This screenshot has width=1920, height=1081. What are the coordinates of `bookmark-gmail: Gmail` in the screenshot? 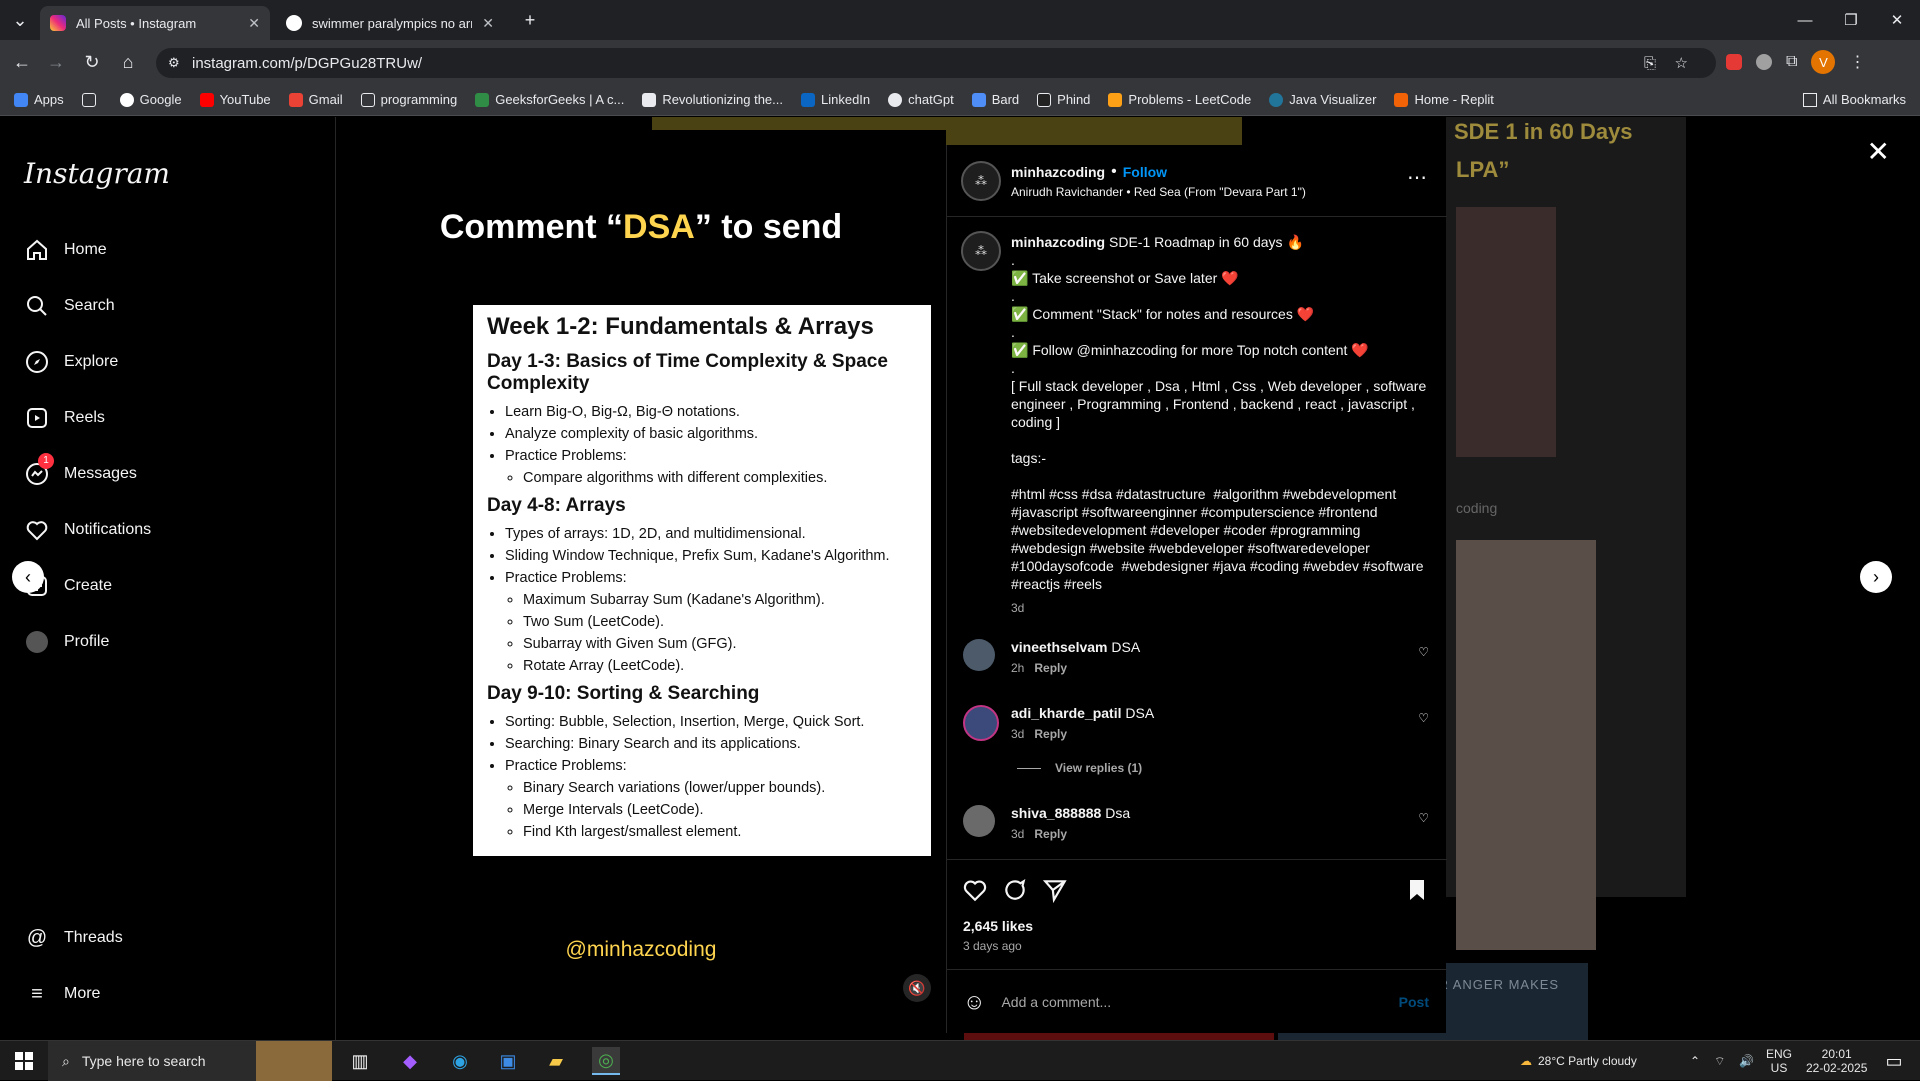 It's located at (315, 99).